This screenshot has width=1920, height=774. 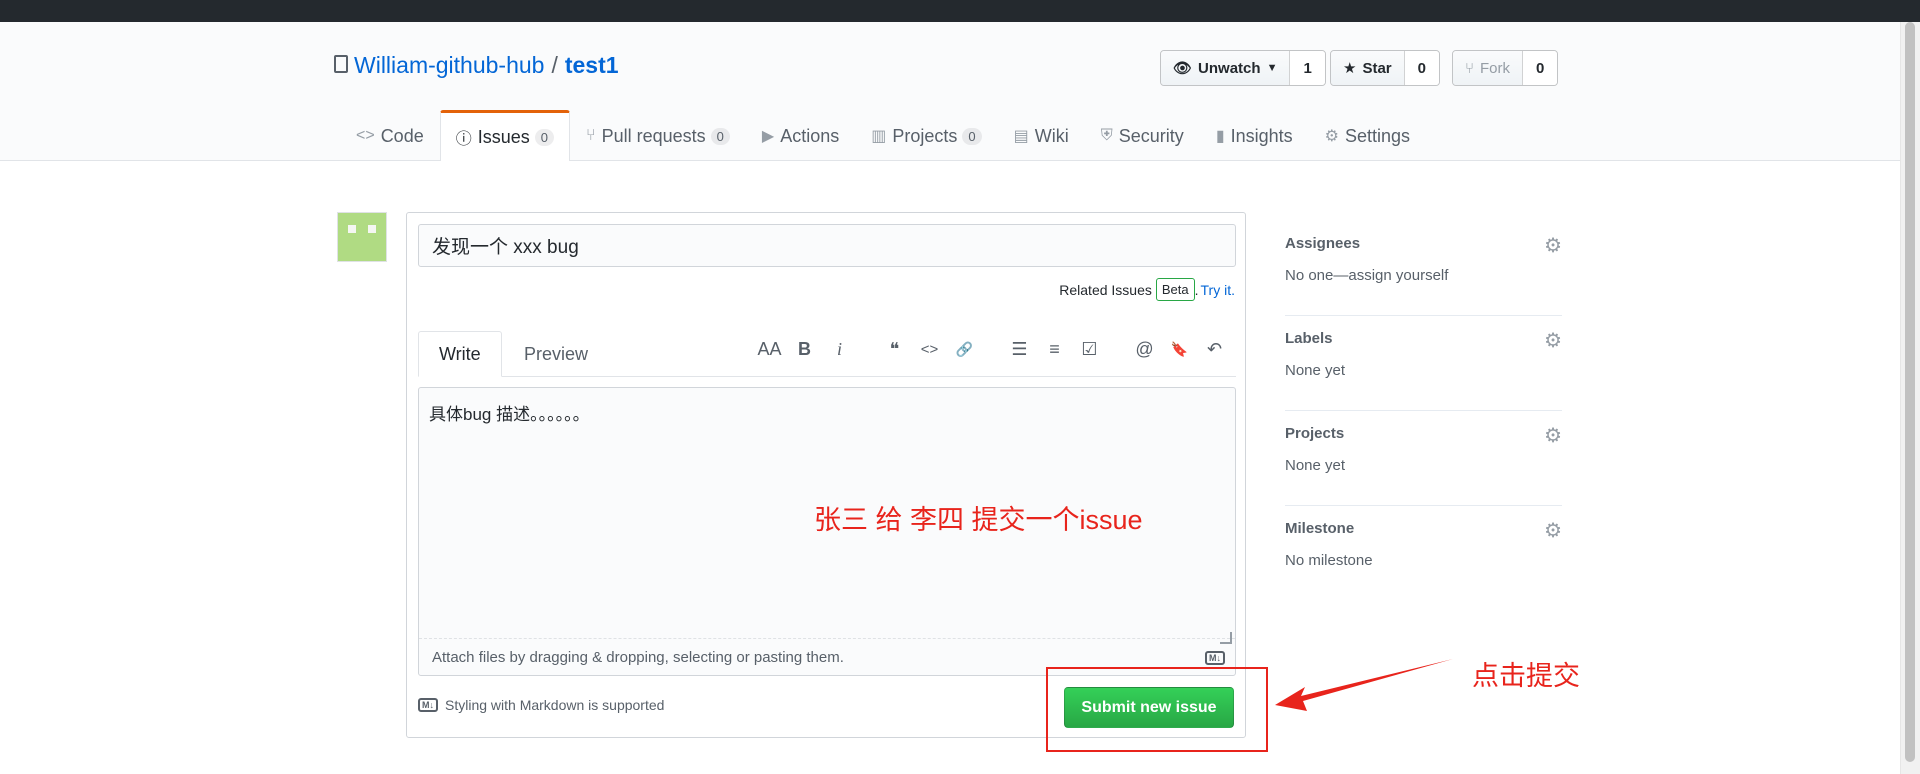 I want to click on markdown-support-note: M↓ Styling with Markdown is supported, so click(x=541, y=705).